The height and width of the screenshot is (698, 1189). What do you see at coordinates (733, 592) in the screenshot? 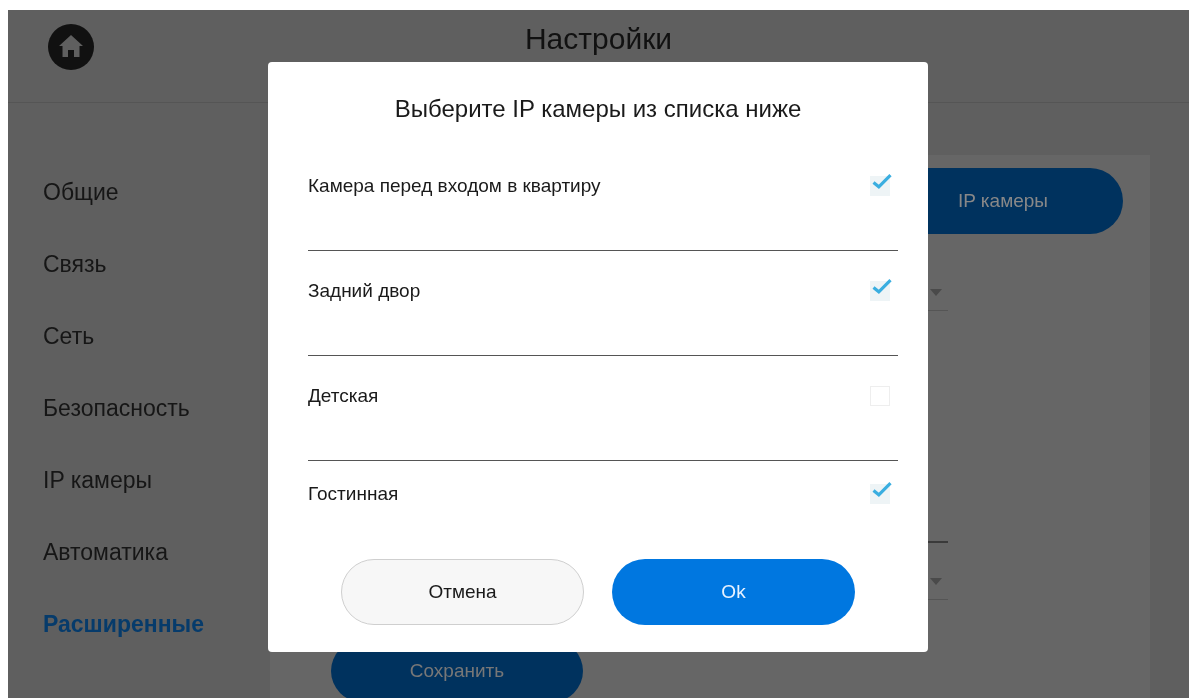
I see `ok-button: Ok` at bounding box center [733, 592].